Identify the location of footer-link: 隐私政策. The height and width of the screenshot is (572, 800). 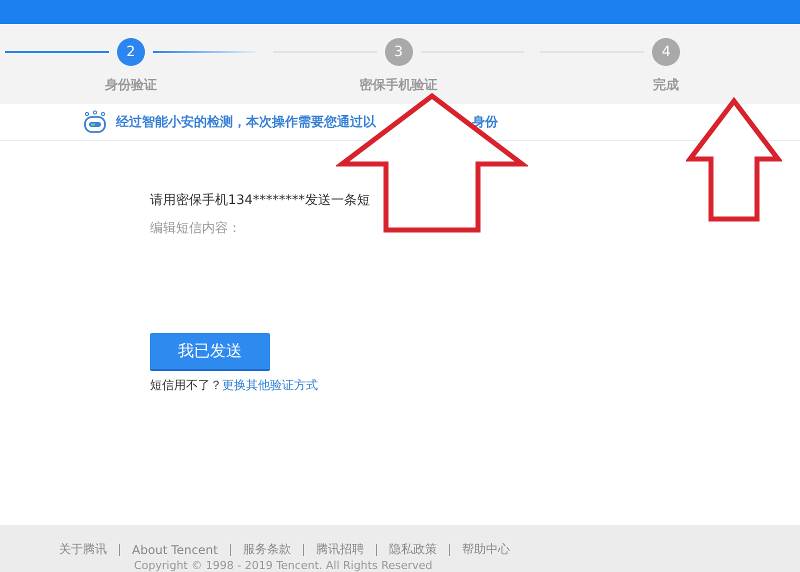
(412, 549).